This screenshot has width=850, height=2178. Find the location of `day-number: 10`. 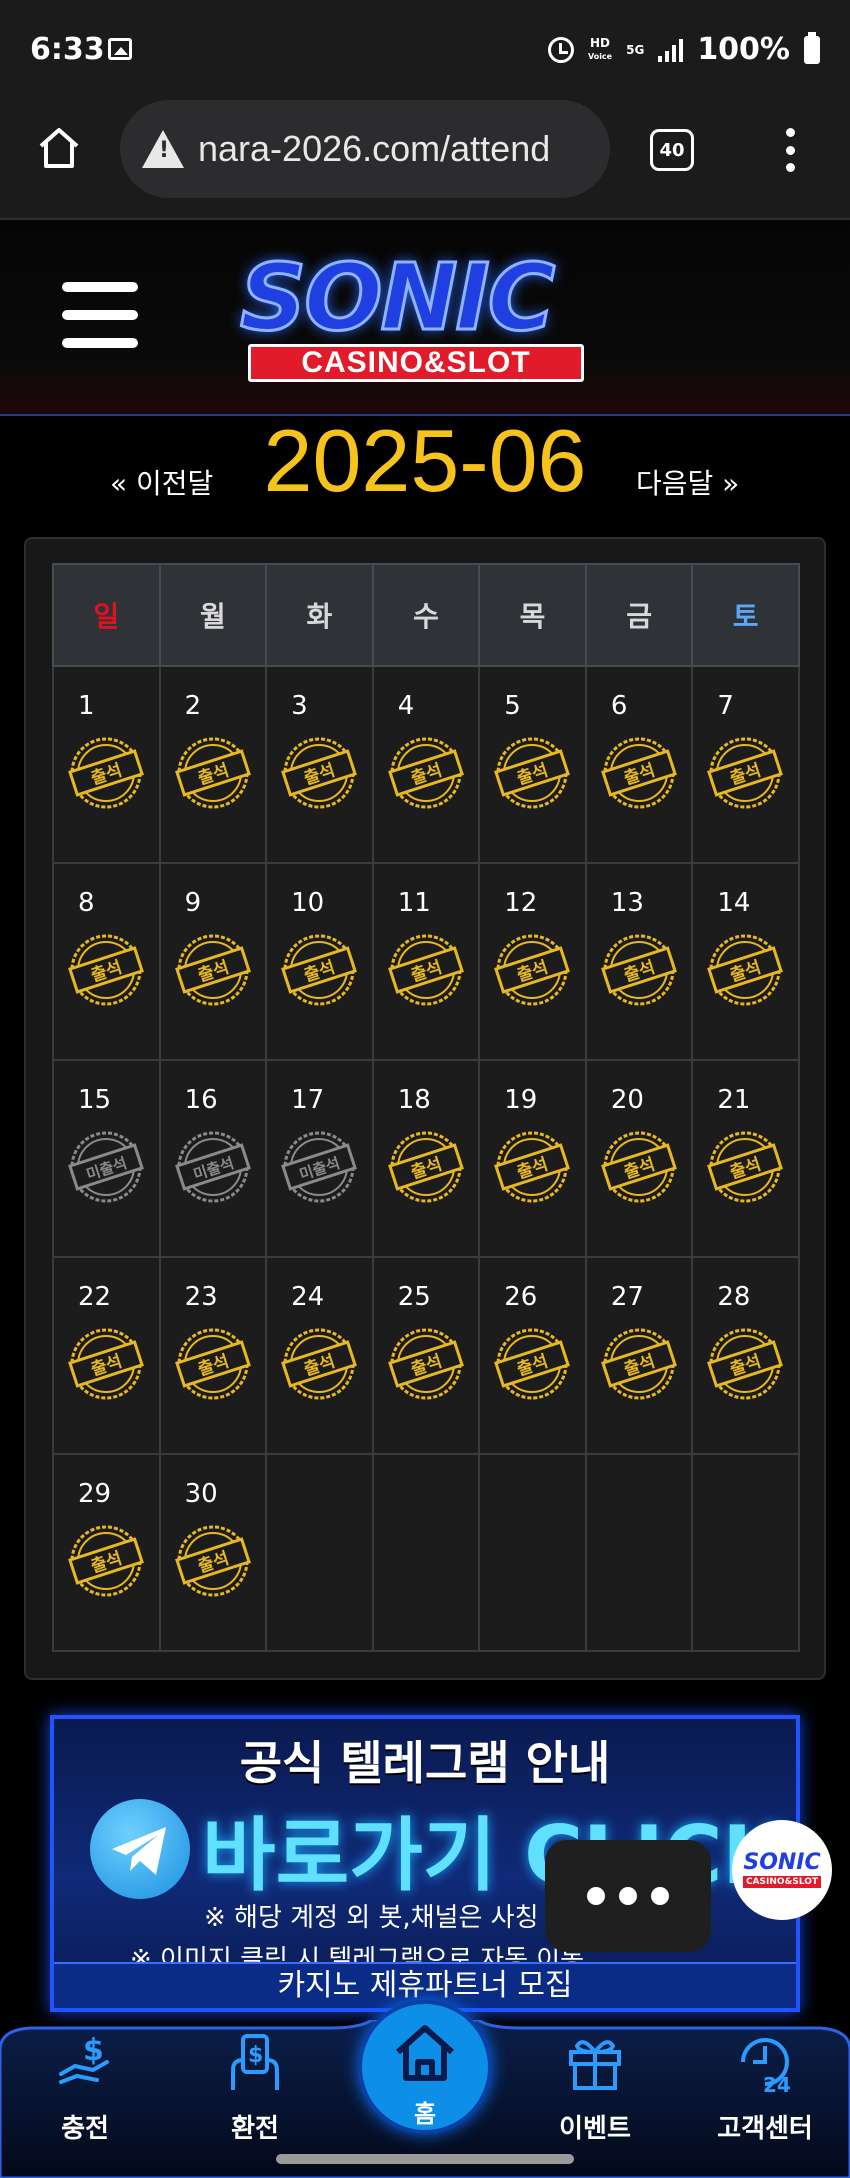

day-number: 10 is located at coordinates (308, 903).